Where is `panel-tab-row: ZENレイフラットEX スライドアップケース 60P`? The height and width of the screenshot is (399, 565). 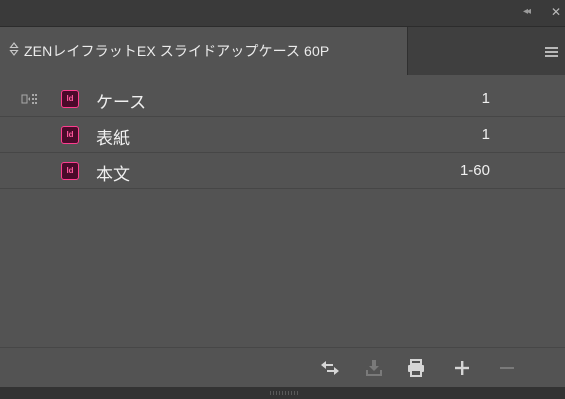 panel-tab-row: ZENレイフラットEX スライドアップケース 60P is located at coordinates (282, 51).